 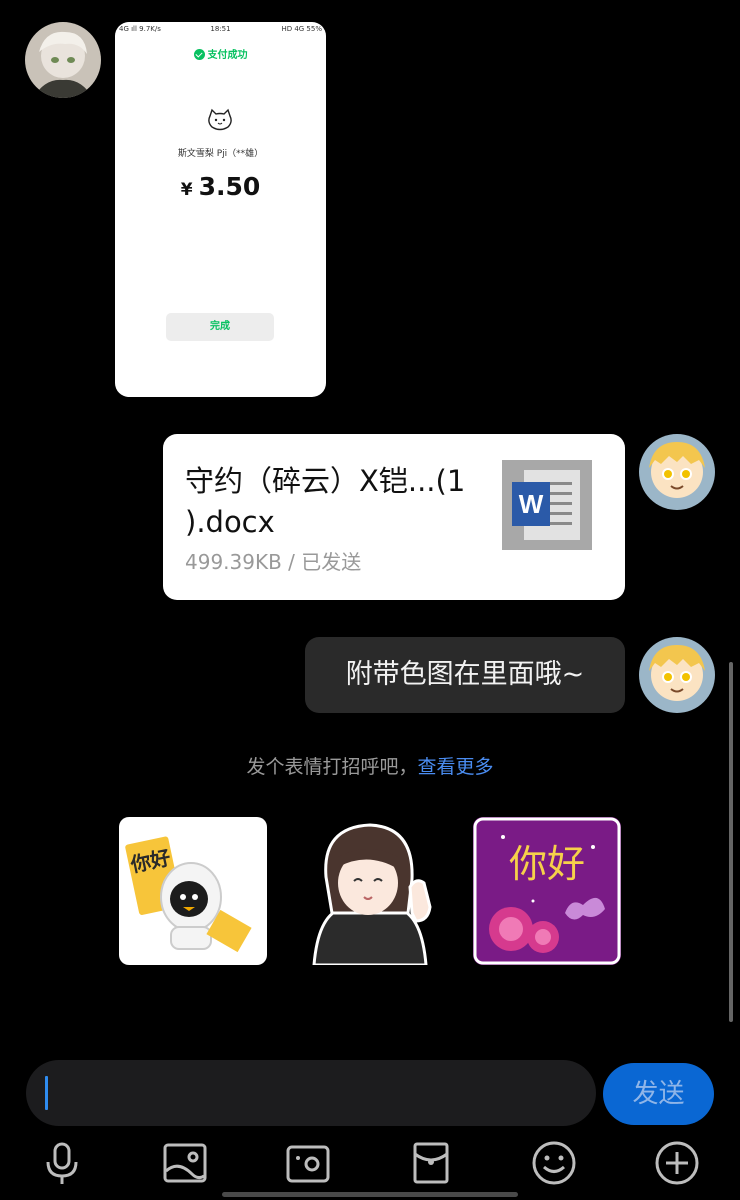 I want to click on see-more-link: 查看更多, so click(x=456, y=767).